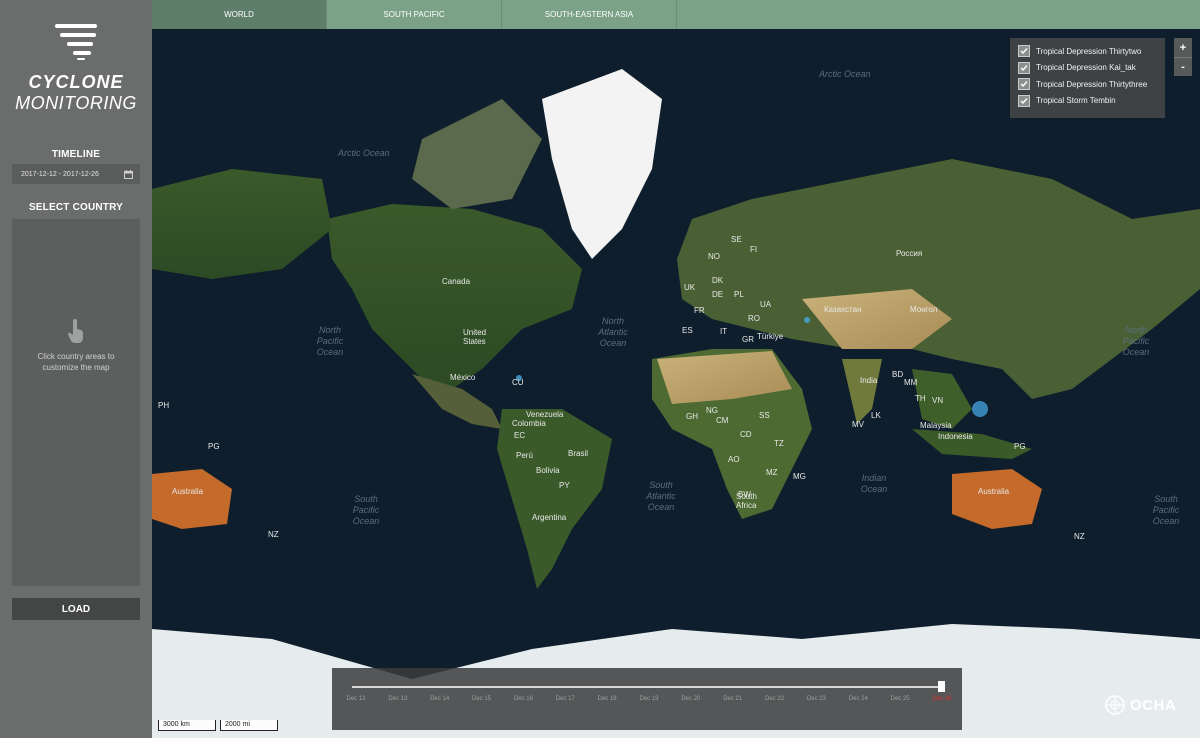  Describe the element at coordinates (924, 309) in the screenshot. I see `label-mongolia: Монгол` at that location.